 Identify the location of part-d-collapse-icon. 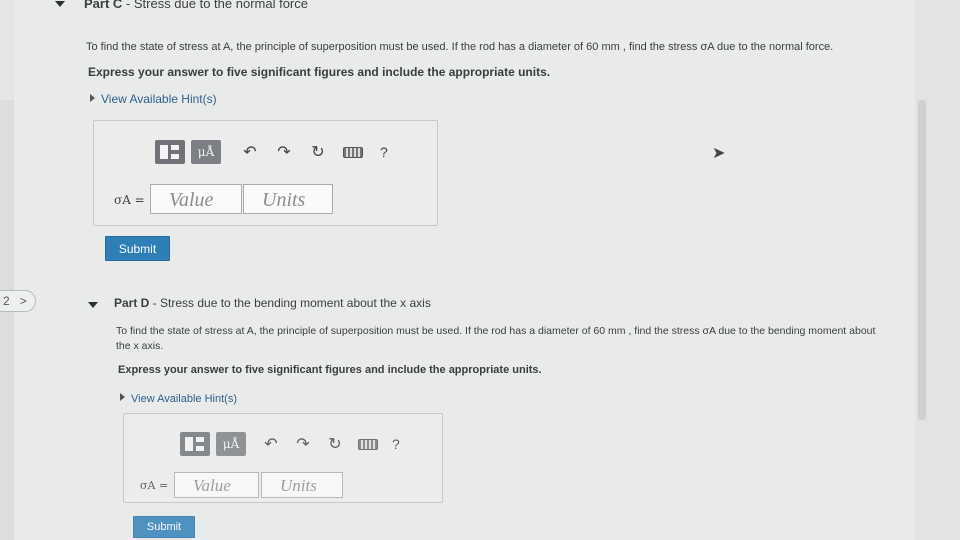
(93, 305).